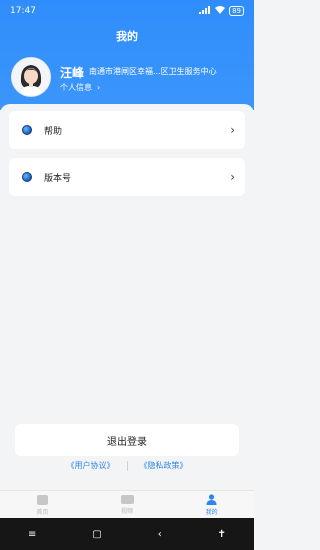 This screenshot has width=320, height=550. I want to click on status-icons: 89, so click(221, 11).